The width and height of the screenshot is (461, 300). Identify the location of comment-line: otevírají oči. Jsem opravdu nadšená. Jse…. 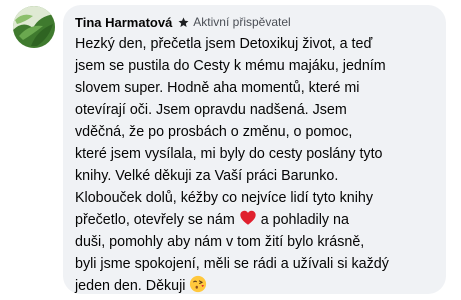
(211, 110).